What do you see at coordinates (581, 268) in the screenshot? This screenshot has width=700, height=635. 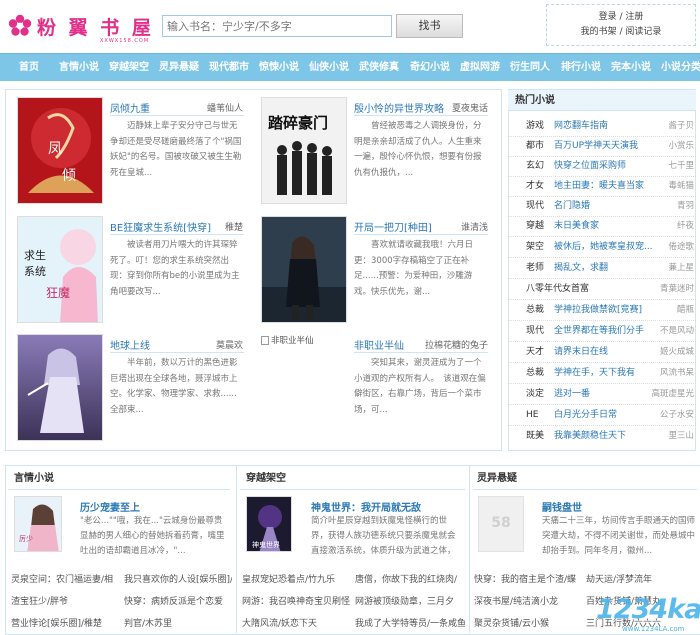 I see `hot-book-name: 揭乱文，求翻` at bounding box center [581, 268].